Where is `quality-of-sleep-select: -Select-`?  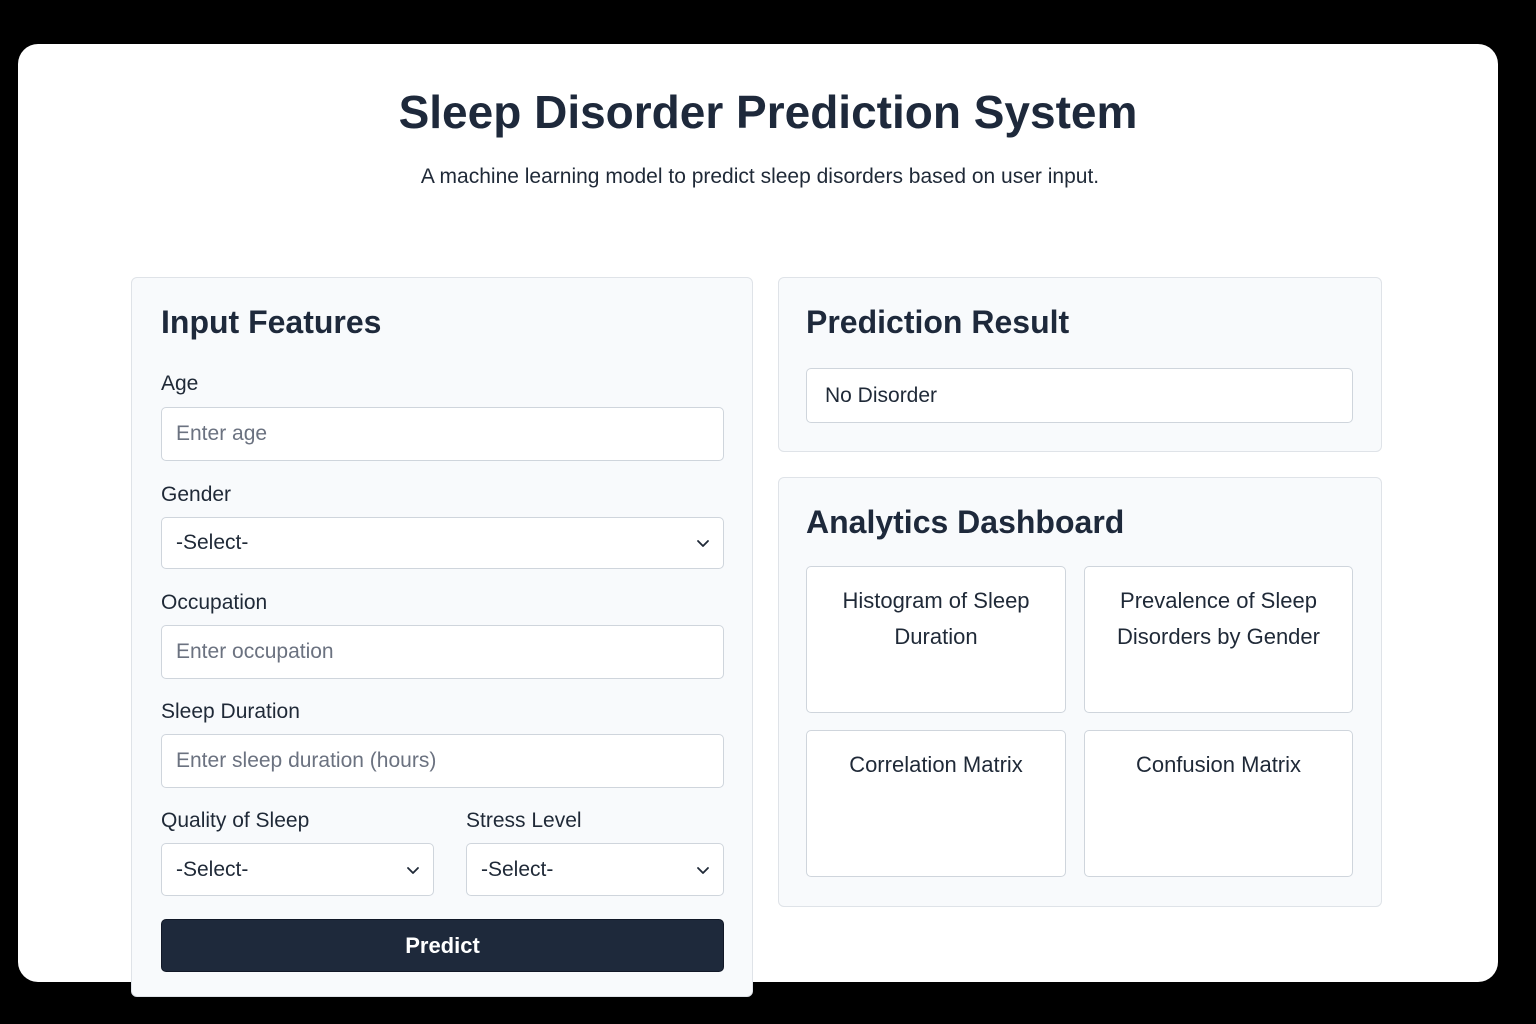 quality-of-sleep-select: -Select- is located at coordinates (297, 869).